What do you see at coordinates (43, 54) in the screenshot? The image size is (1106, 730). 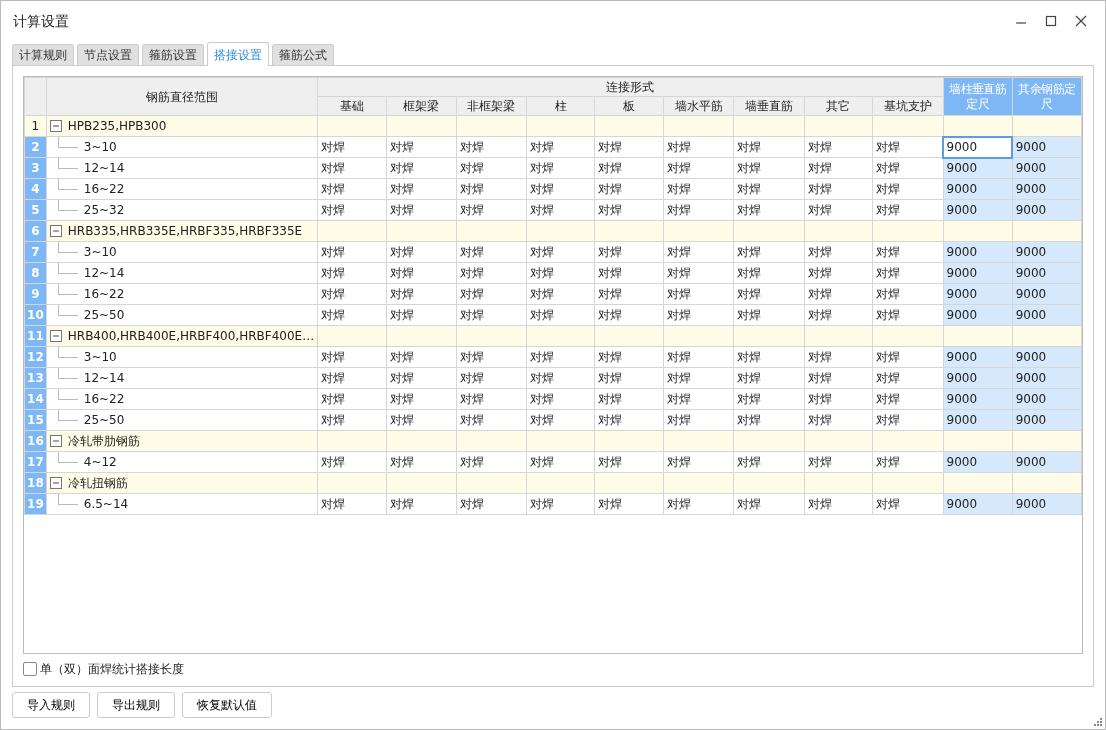 I see `tab: 计算规则` at bounding box center [43, 54].